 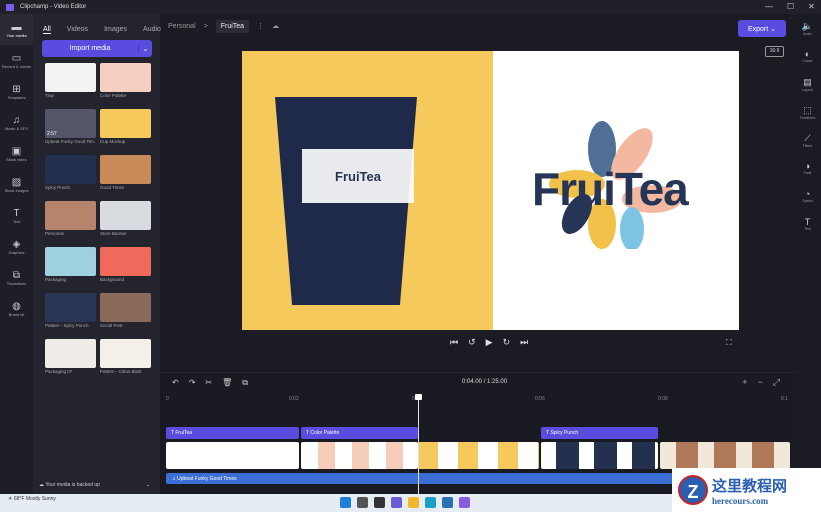 What do you see at coordinates (807, 28) in the screenshot?
I see `property-tab: 🔈 Audio` at bounding box center [807, 28].